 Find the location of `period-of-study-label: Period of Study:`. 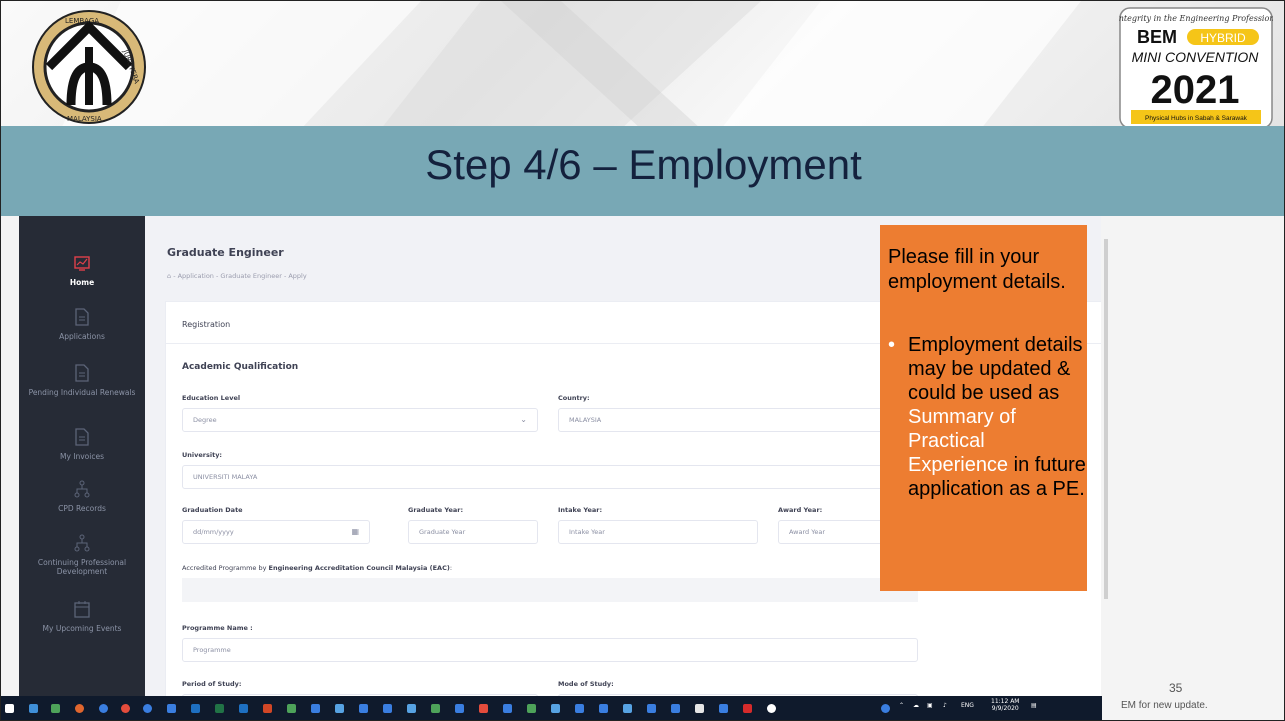

period-of-study-label: Period of Study: is located at coordinates (212, 684).